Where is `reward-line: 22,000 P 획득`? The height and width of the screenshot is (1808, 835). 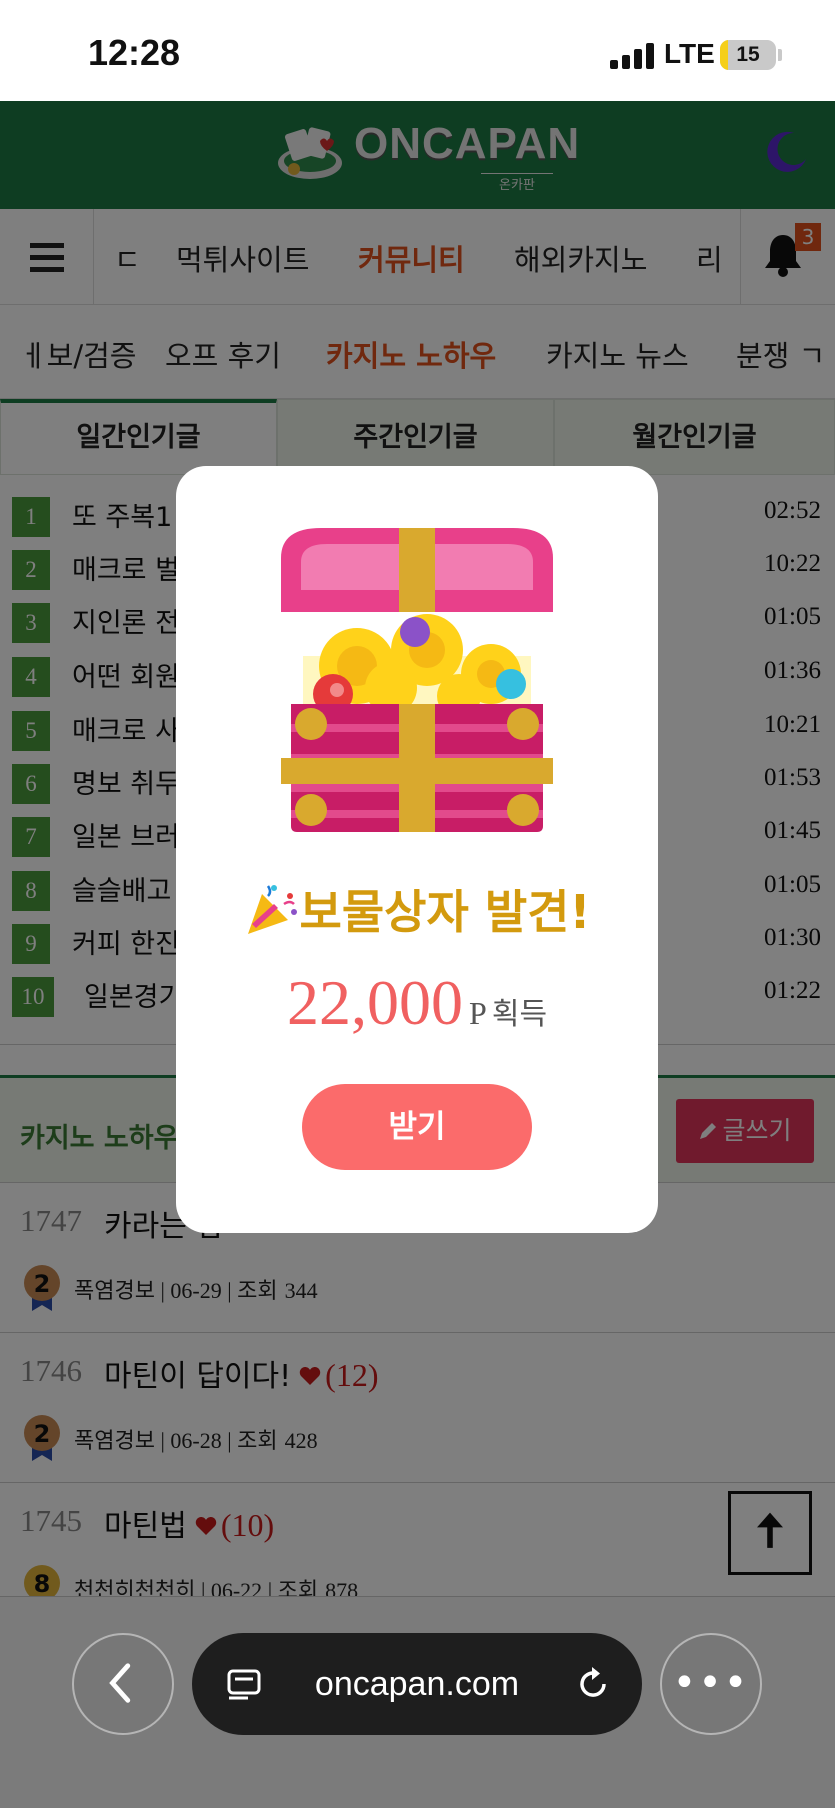
reward-line: 22,000 P 획득 is located at coordinates (417, 1003).